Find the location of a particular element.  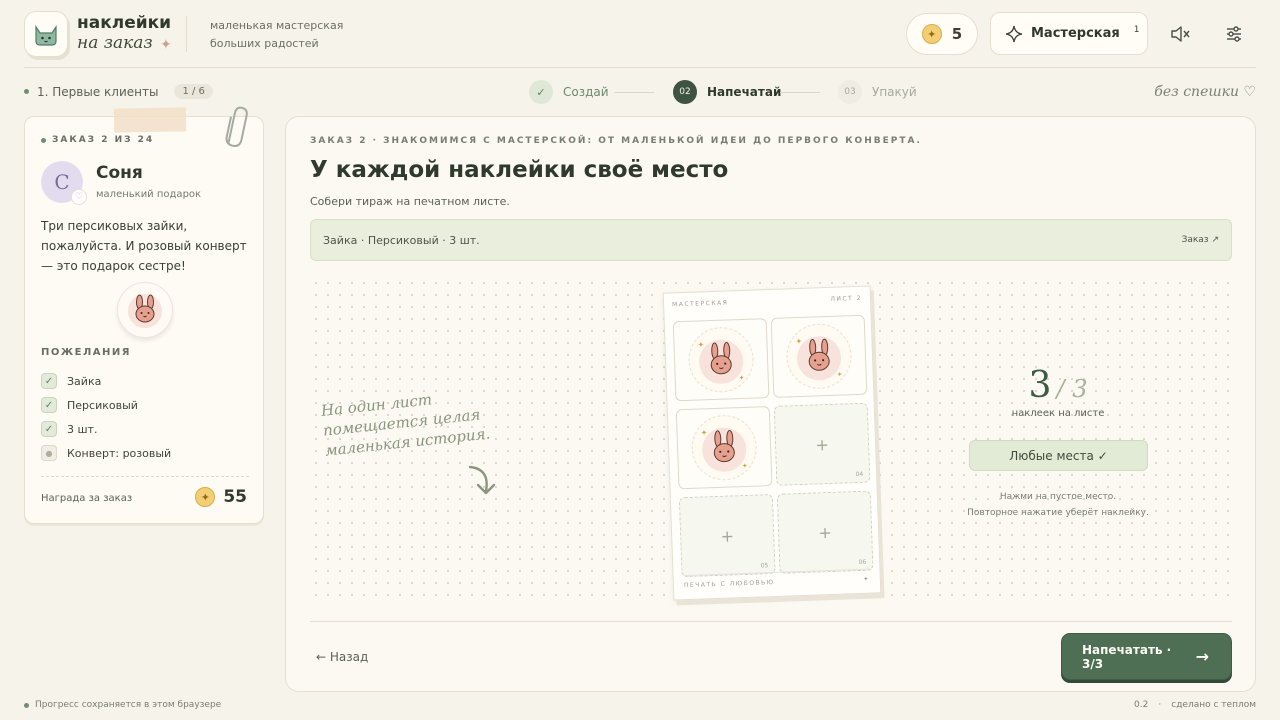

step-pack-number: 03 is located at coordinates (850, 92).